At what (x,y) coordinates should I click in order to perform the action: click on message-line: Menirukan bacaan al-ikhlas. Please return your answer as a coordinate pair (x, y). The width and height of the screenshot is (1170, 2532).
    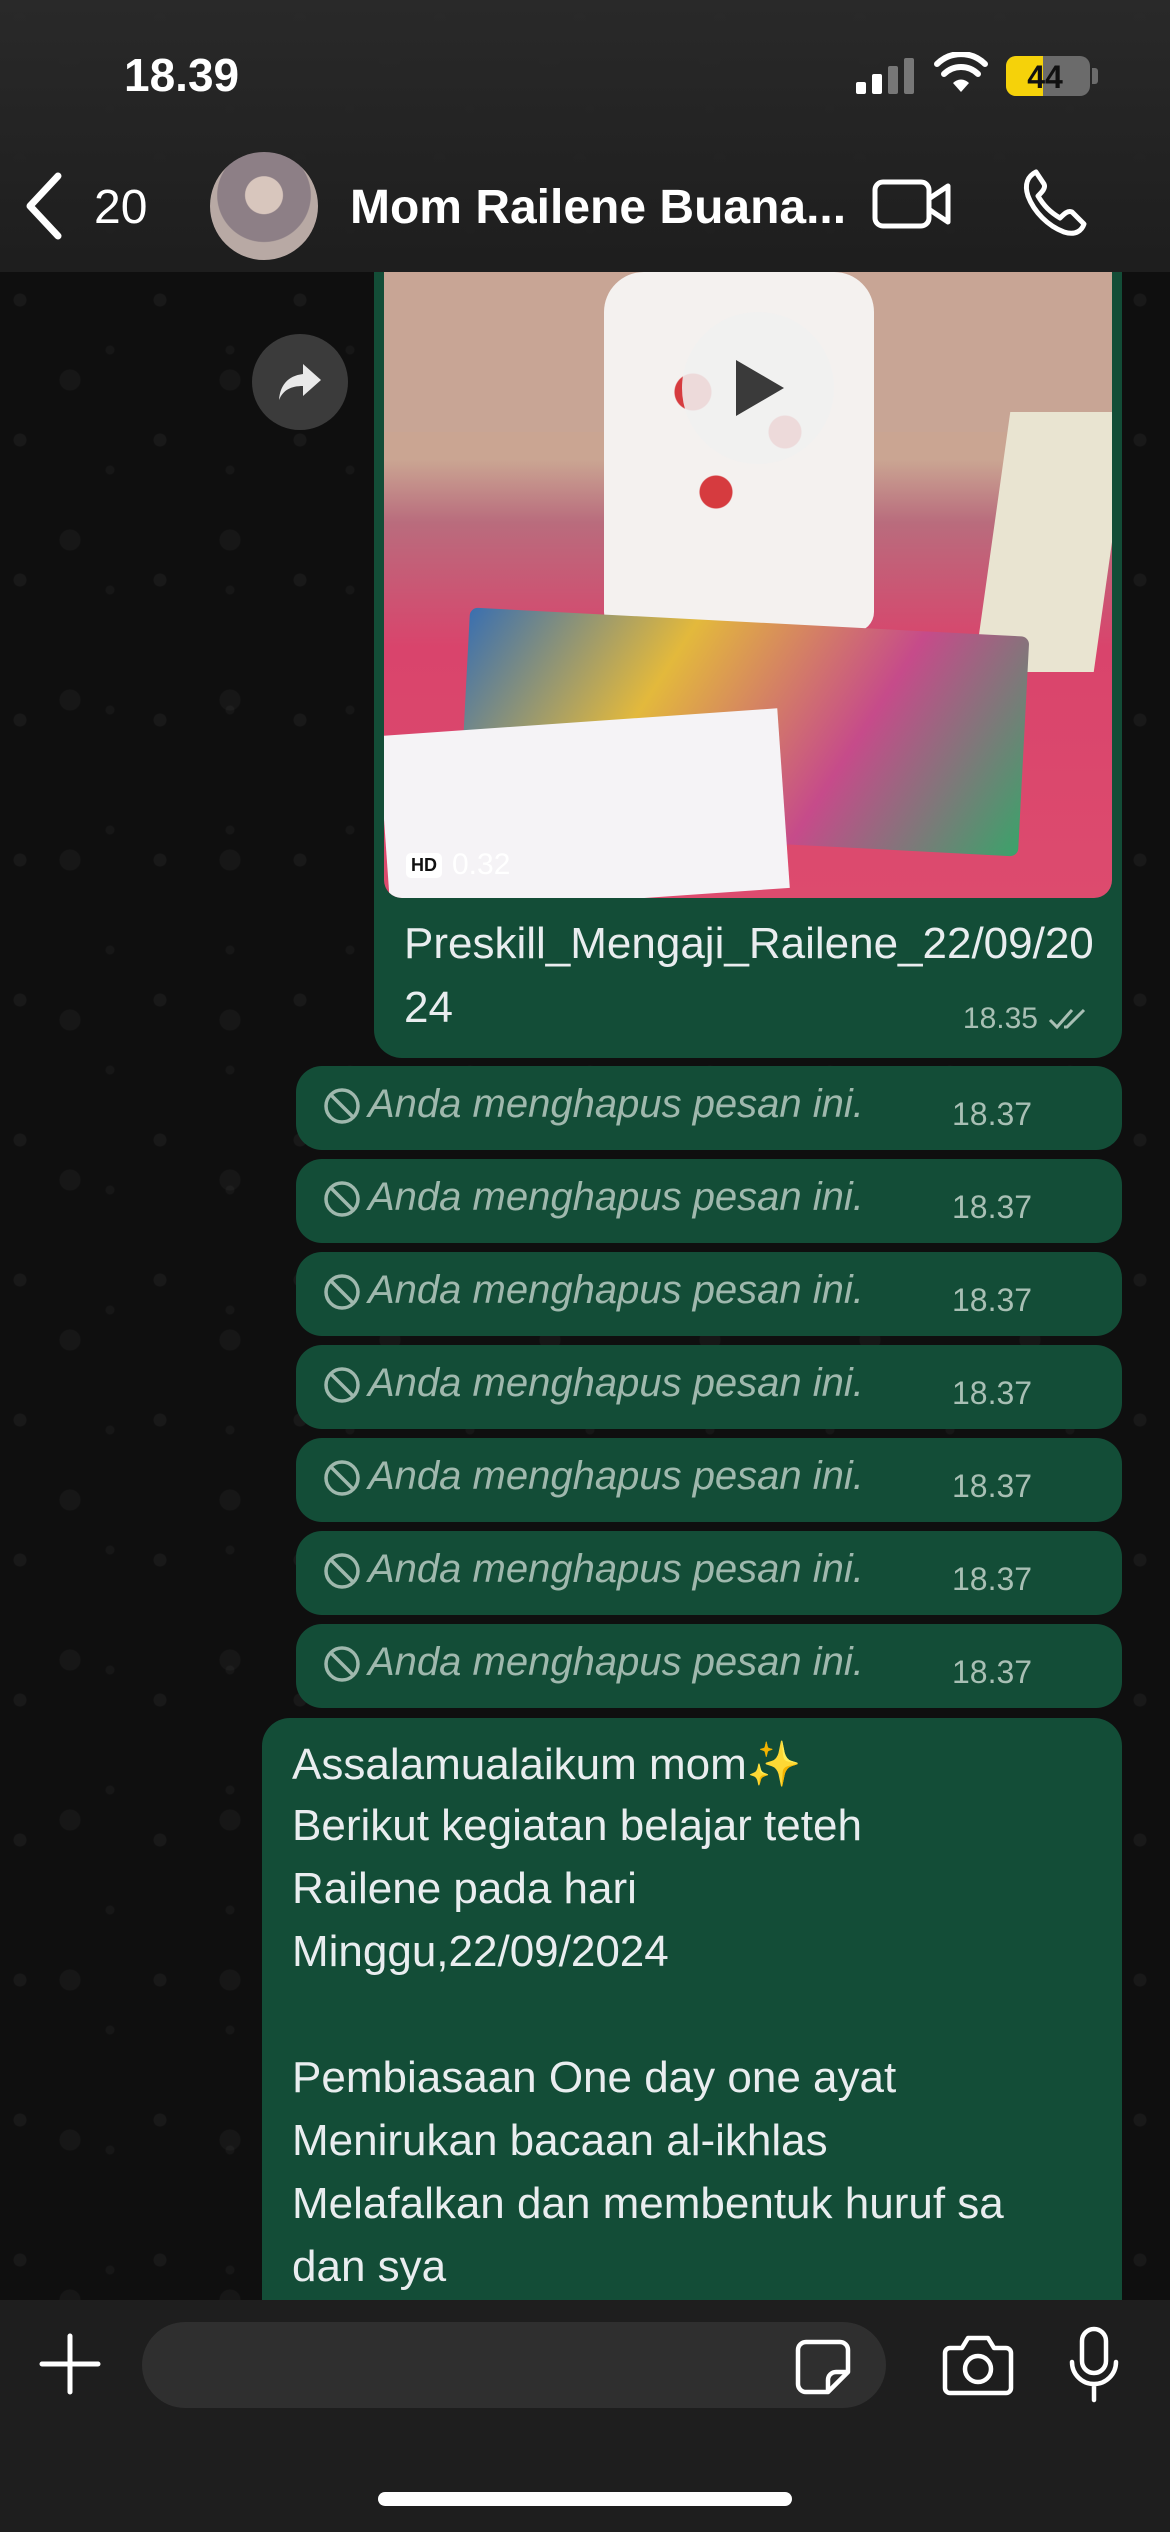
    Looking at the image, I should click on (560, 2140).